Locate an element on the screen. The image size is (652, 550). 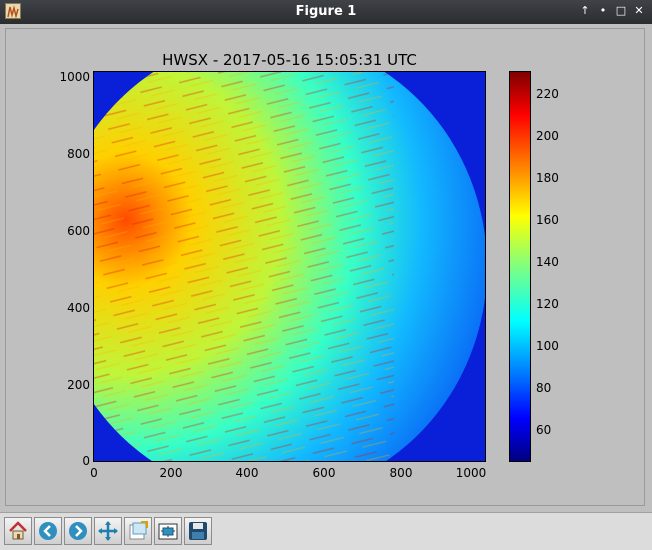
zoom-icon is located at coordinates (138, 530).